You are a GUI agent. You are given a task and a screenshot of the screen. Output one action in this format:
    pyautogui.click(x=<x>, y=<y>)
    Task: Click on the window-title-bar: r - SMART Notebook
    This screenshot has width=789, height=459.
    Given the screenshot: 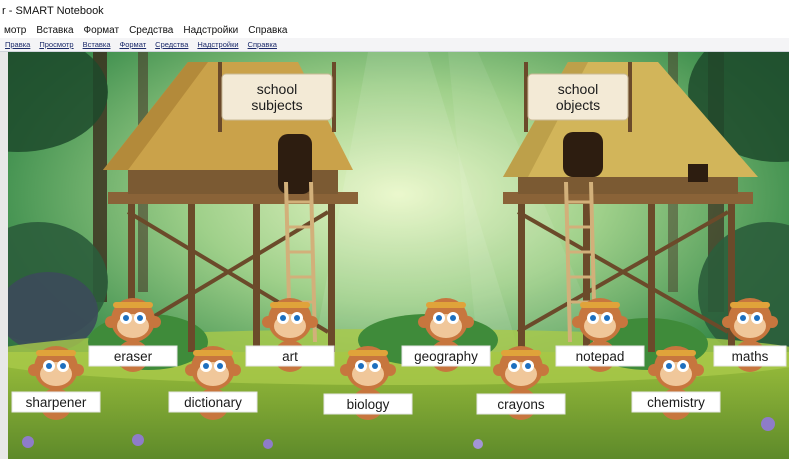 What is the action you would take?
    pyautogui.click(x=394, y=11)
    